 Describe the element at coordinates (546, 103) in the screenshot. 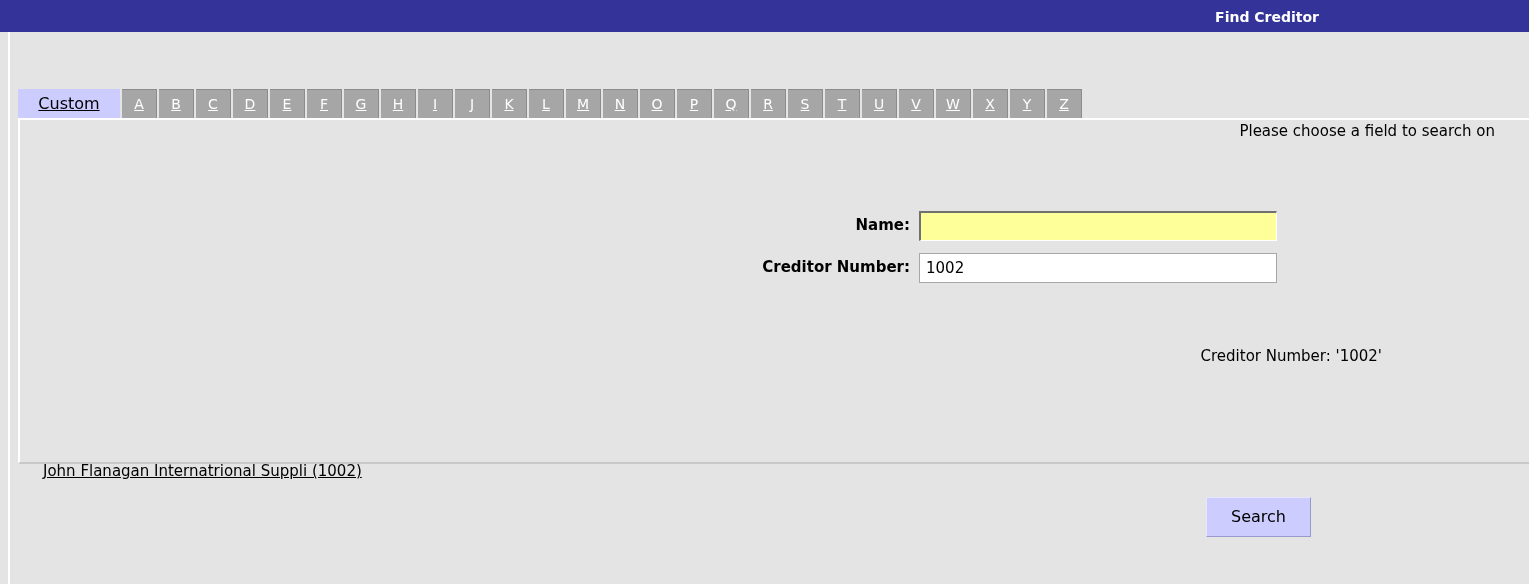

I see `tab: L` at that location.